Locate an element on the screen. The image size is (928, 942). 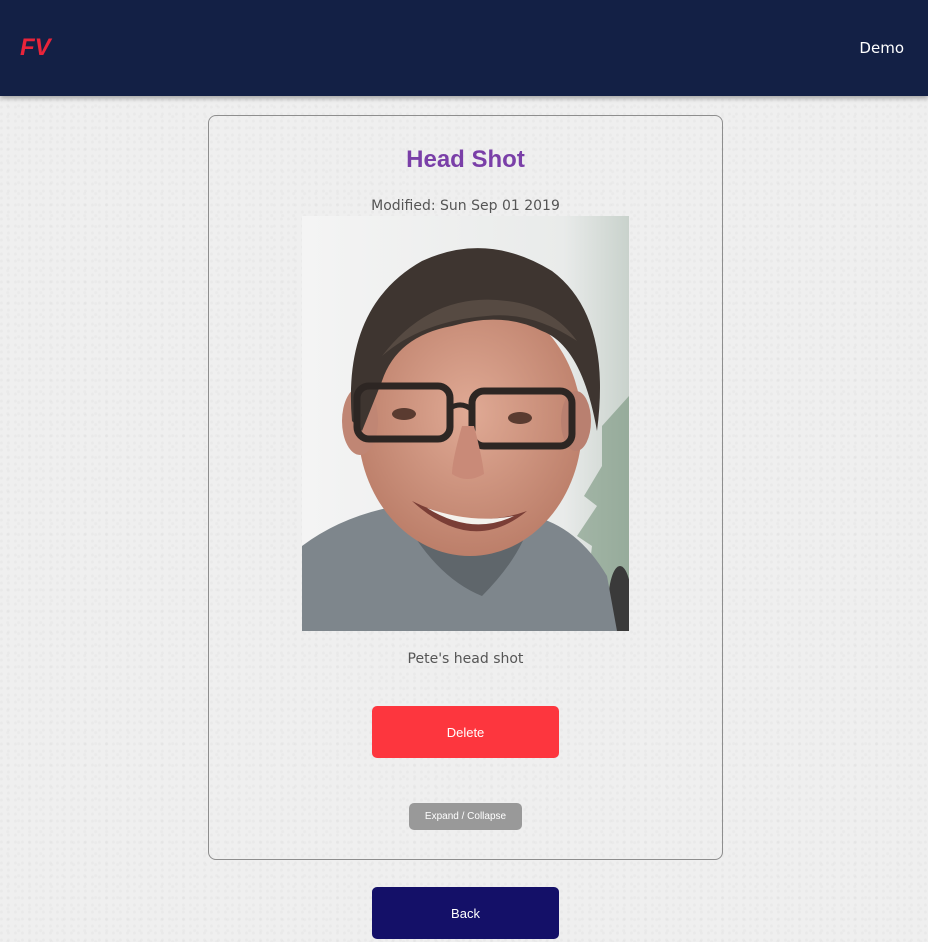
logo-text: FV is located at coordinates (36, 47).